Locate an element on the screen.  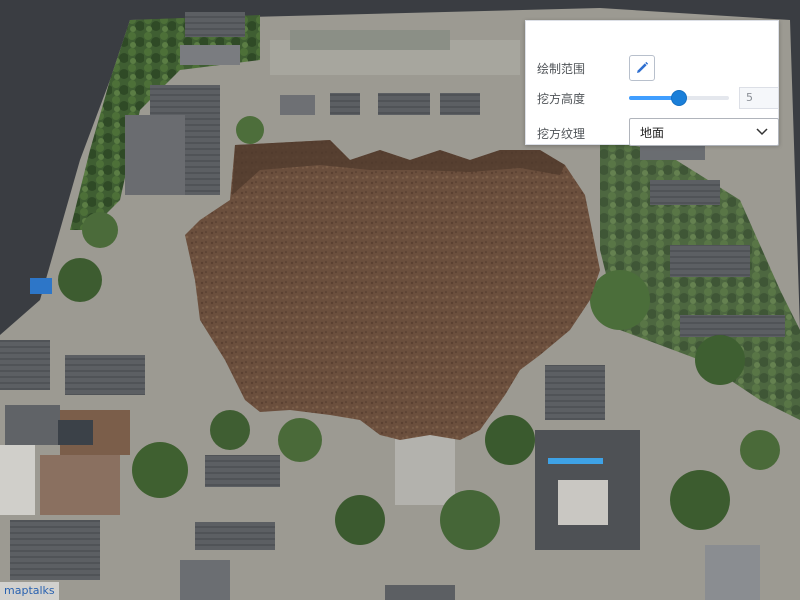
excavation-texture-select: 地面 is located at coordinates (704, 132).